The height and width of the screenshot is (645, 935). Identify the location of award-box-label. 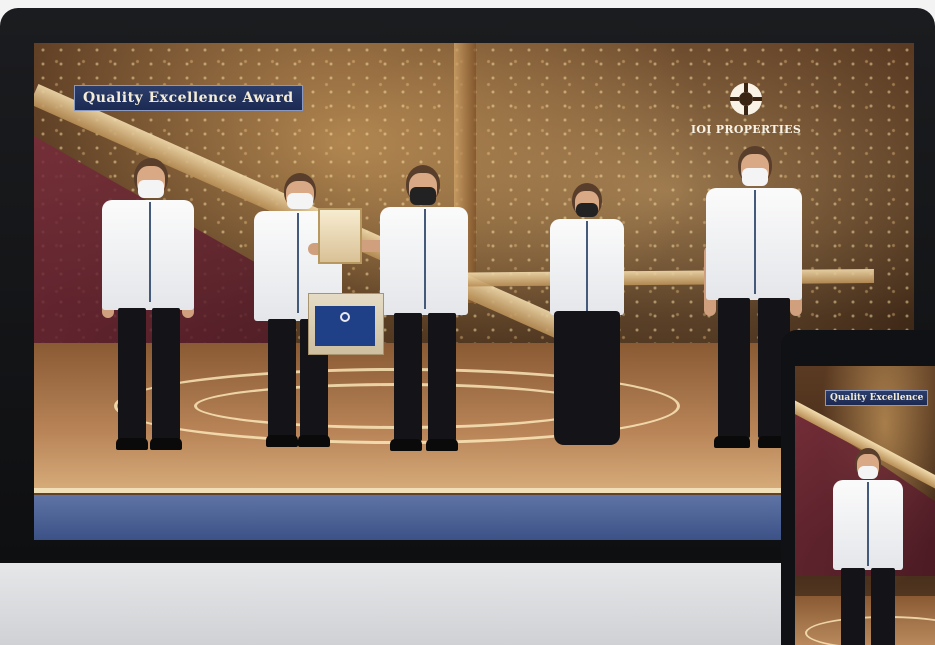
(345, 326).